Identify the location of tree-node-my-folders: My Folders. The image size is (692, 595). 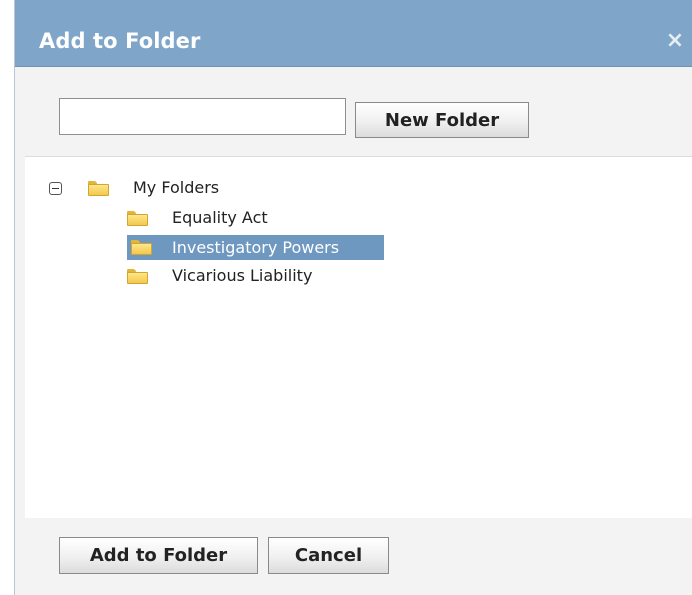
(134, 188).